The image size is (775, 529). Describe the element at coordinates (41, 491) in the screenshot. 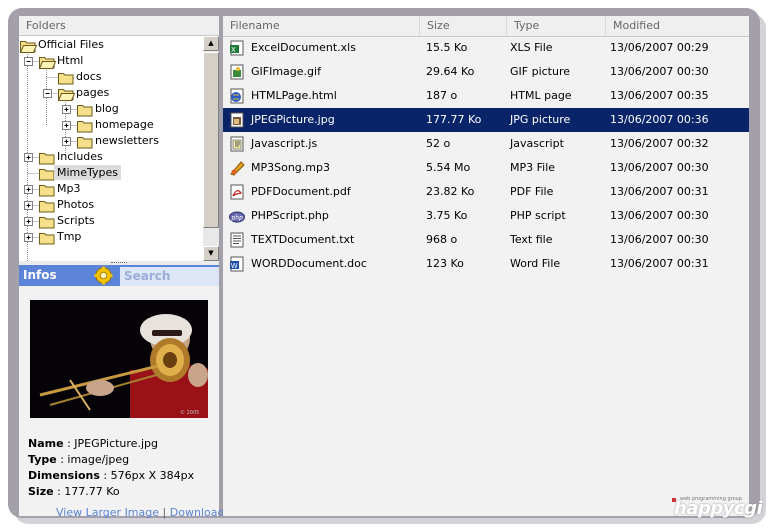

I see `detail-size-label: Size` at that location.